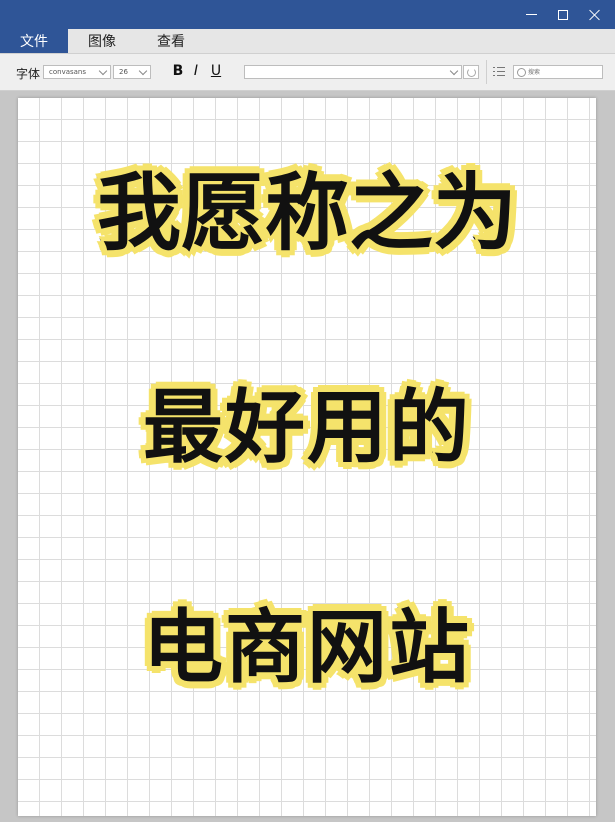  I want to click on bold-button: B, so click(178, 71).